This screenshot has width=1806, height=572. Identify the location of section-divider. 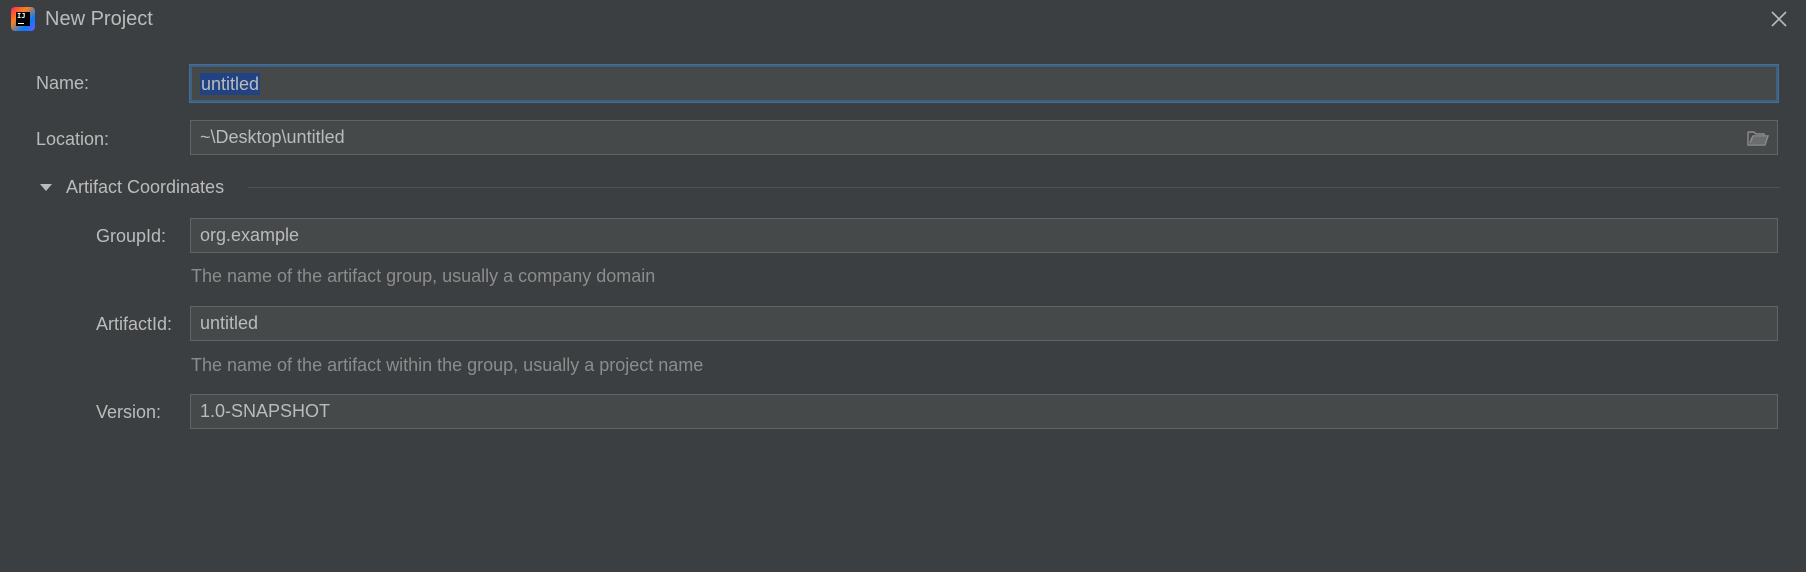
(1014, 187).